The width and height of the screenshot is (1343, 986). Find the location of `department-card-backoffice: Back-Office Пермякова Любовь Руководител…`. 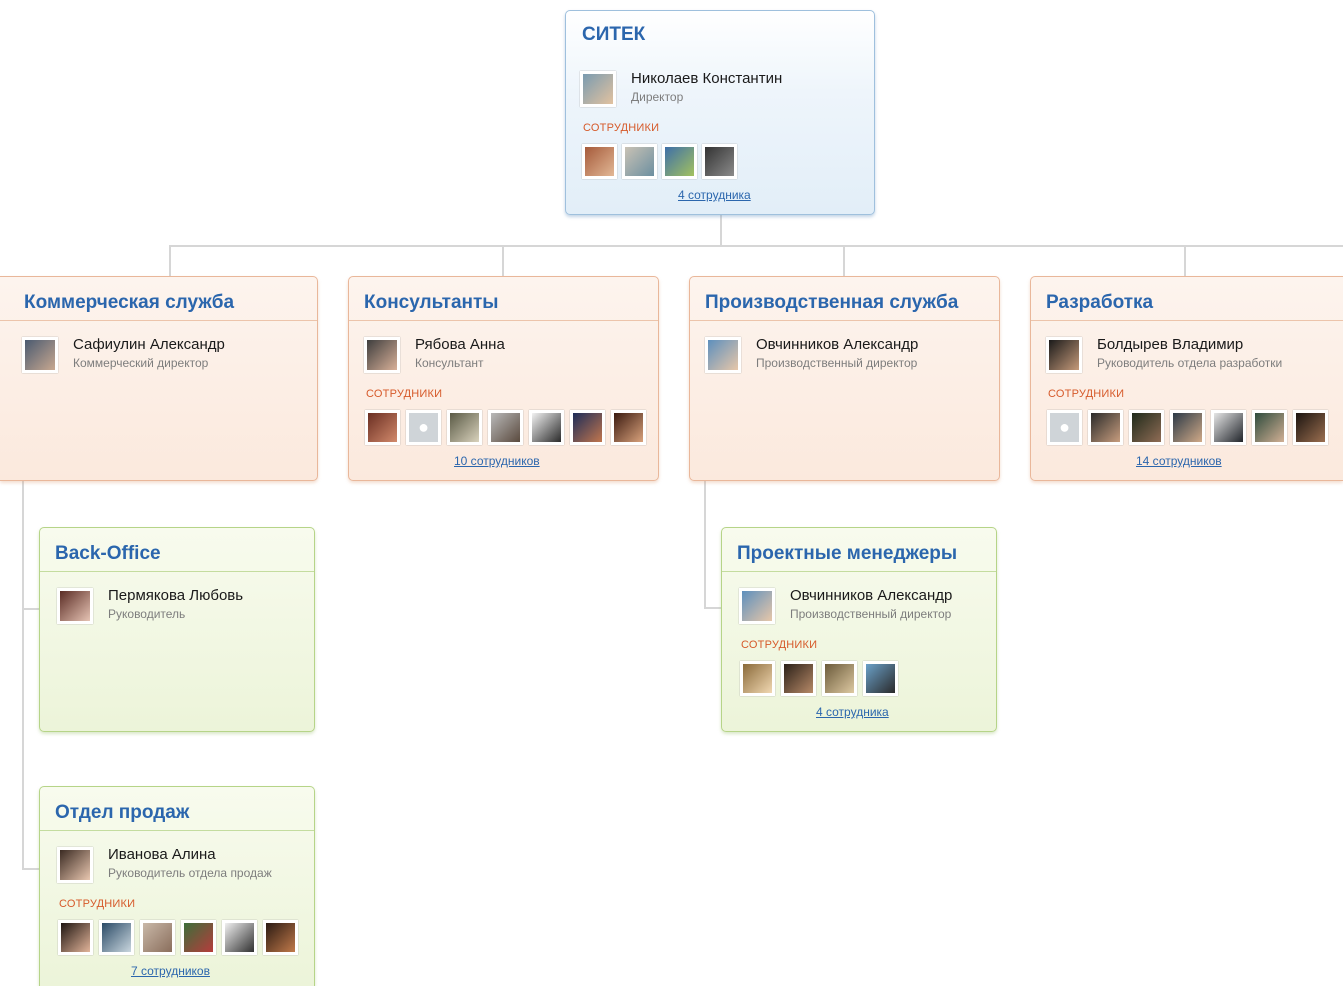

department-card-backoffice: Back-Office Пермякова Любовь Руководител… is located at coordinates (177, 629).